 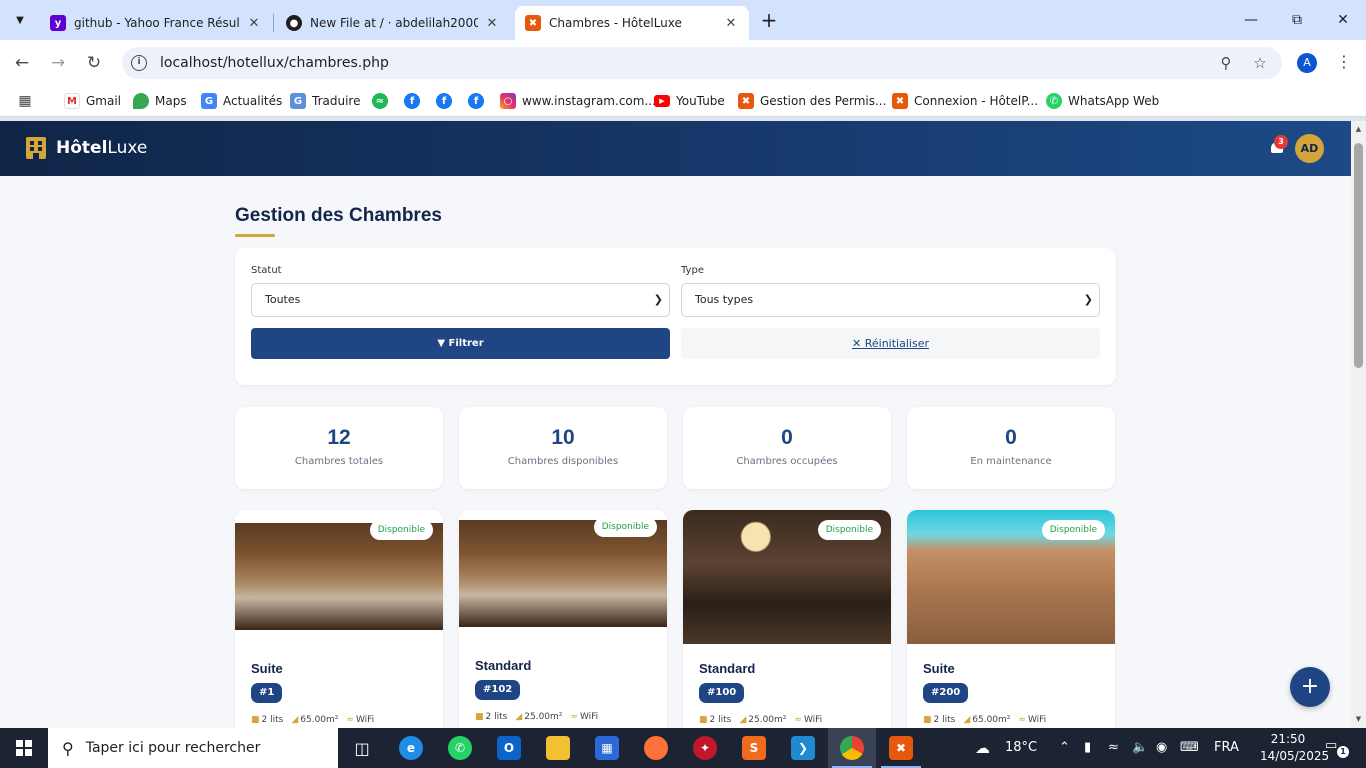 What do you see at coordinates (1307, 63) in the screenshot?
I see `profile-avatar: A` at bounding box center [1307, 63].